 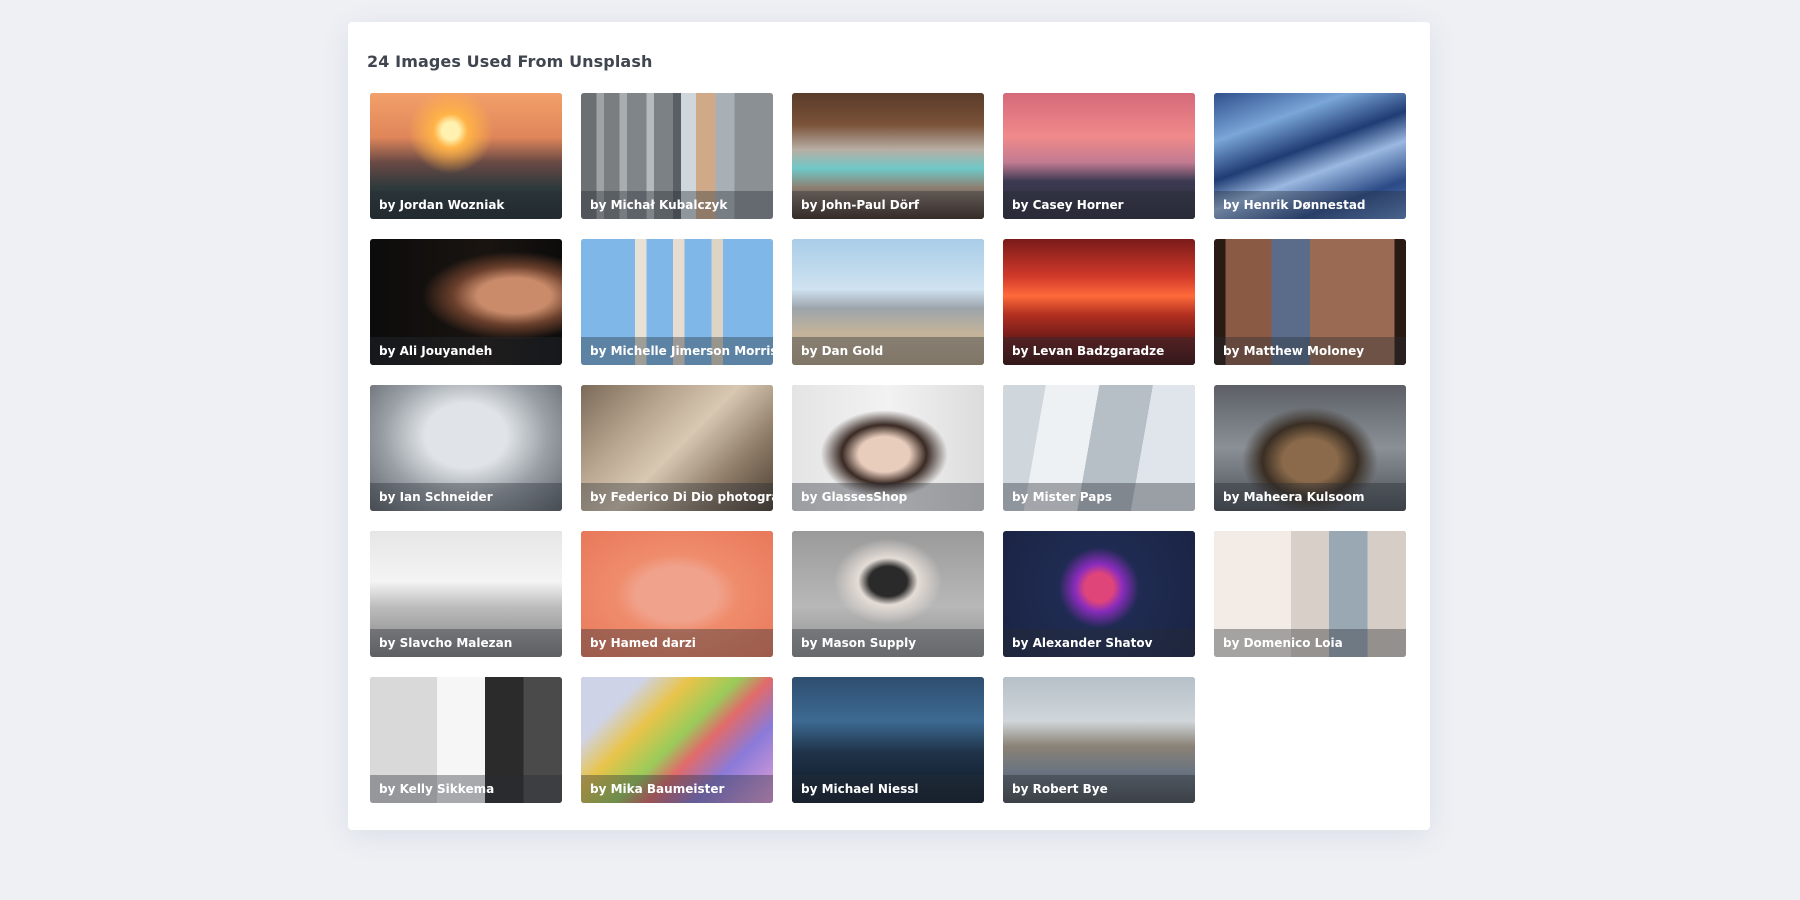 I want to click on photo-credit: by Hamed darzi, so click(x=677, y=643).